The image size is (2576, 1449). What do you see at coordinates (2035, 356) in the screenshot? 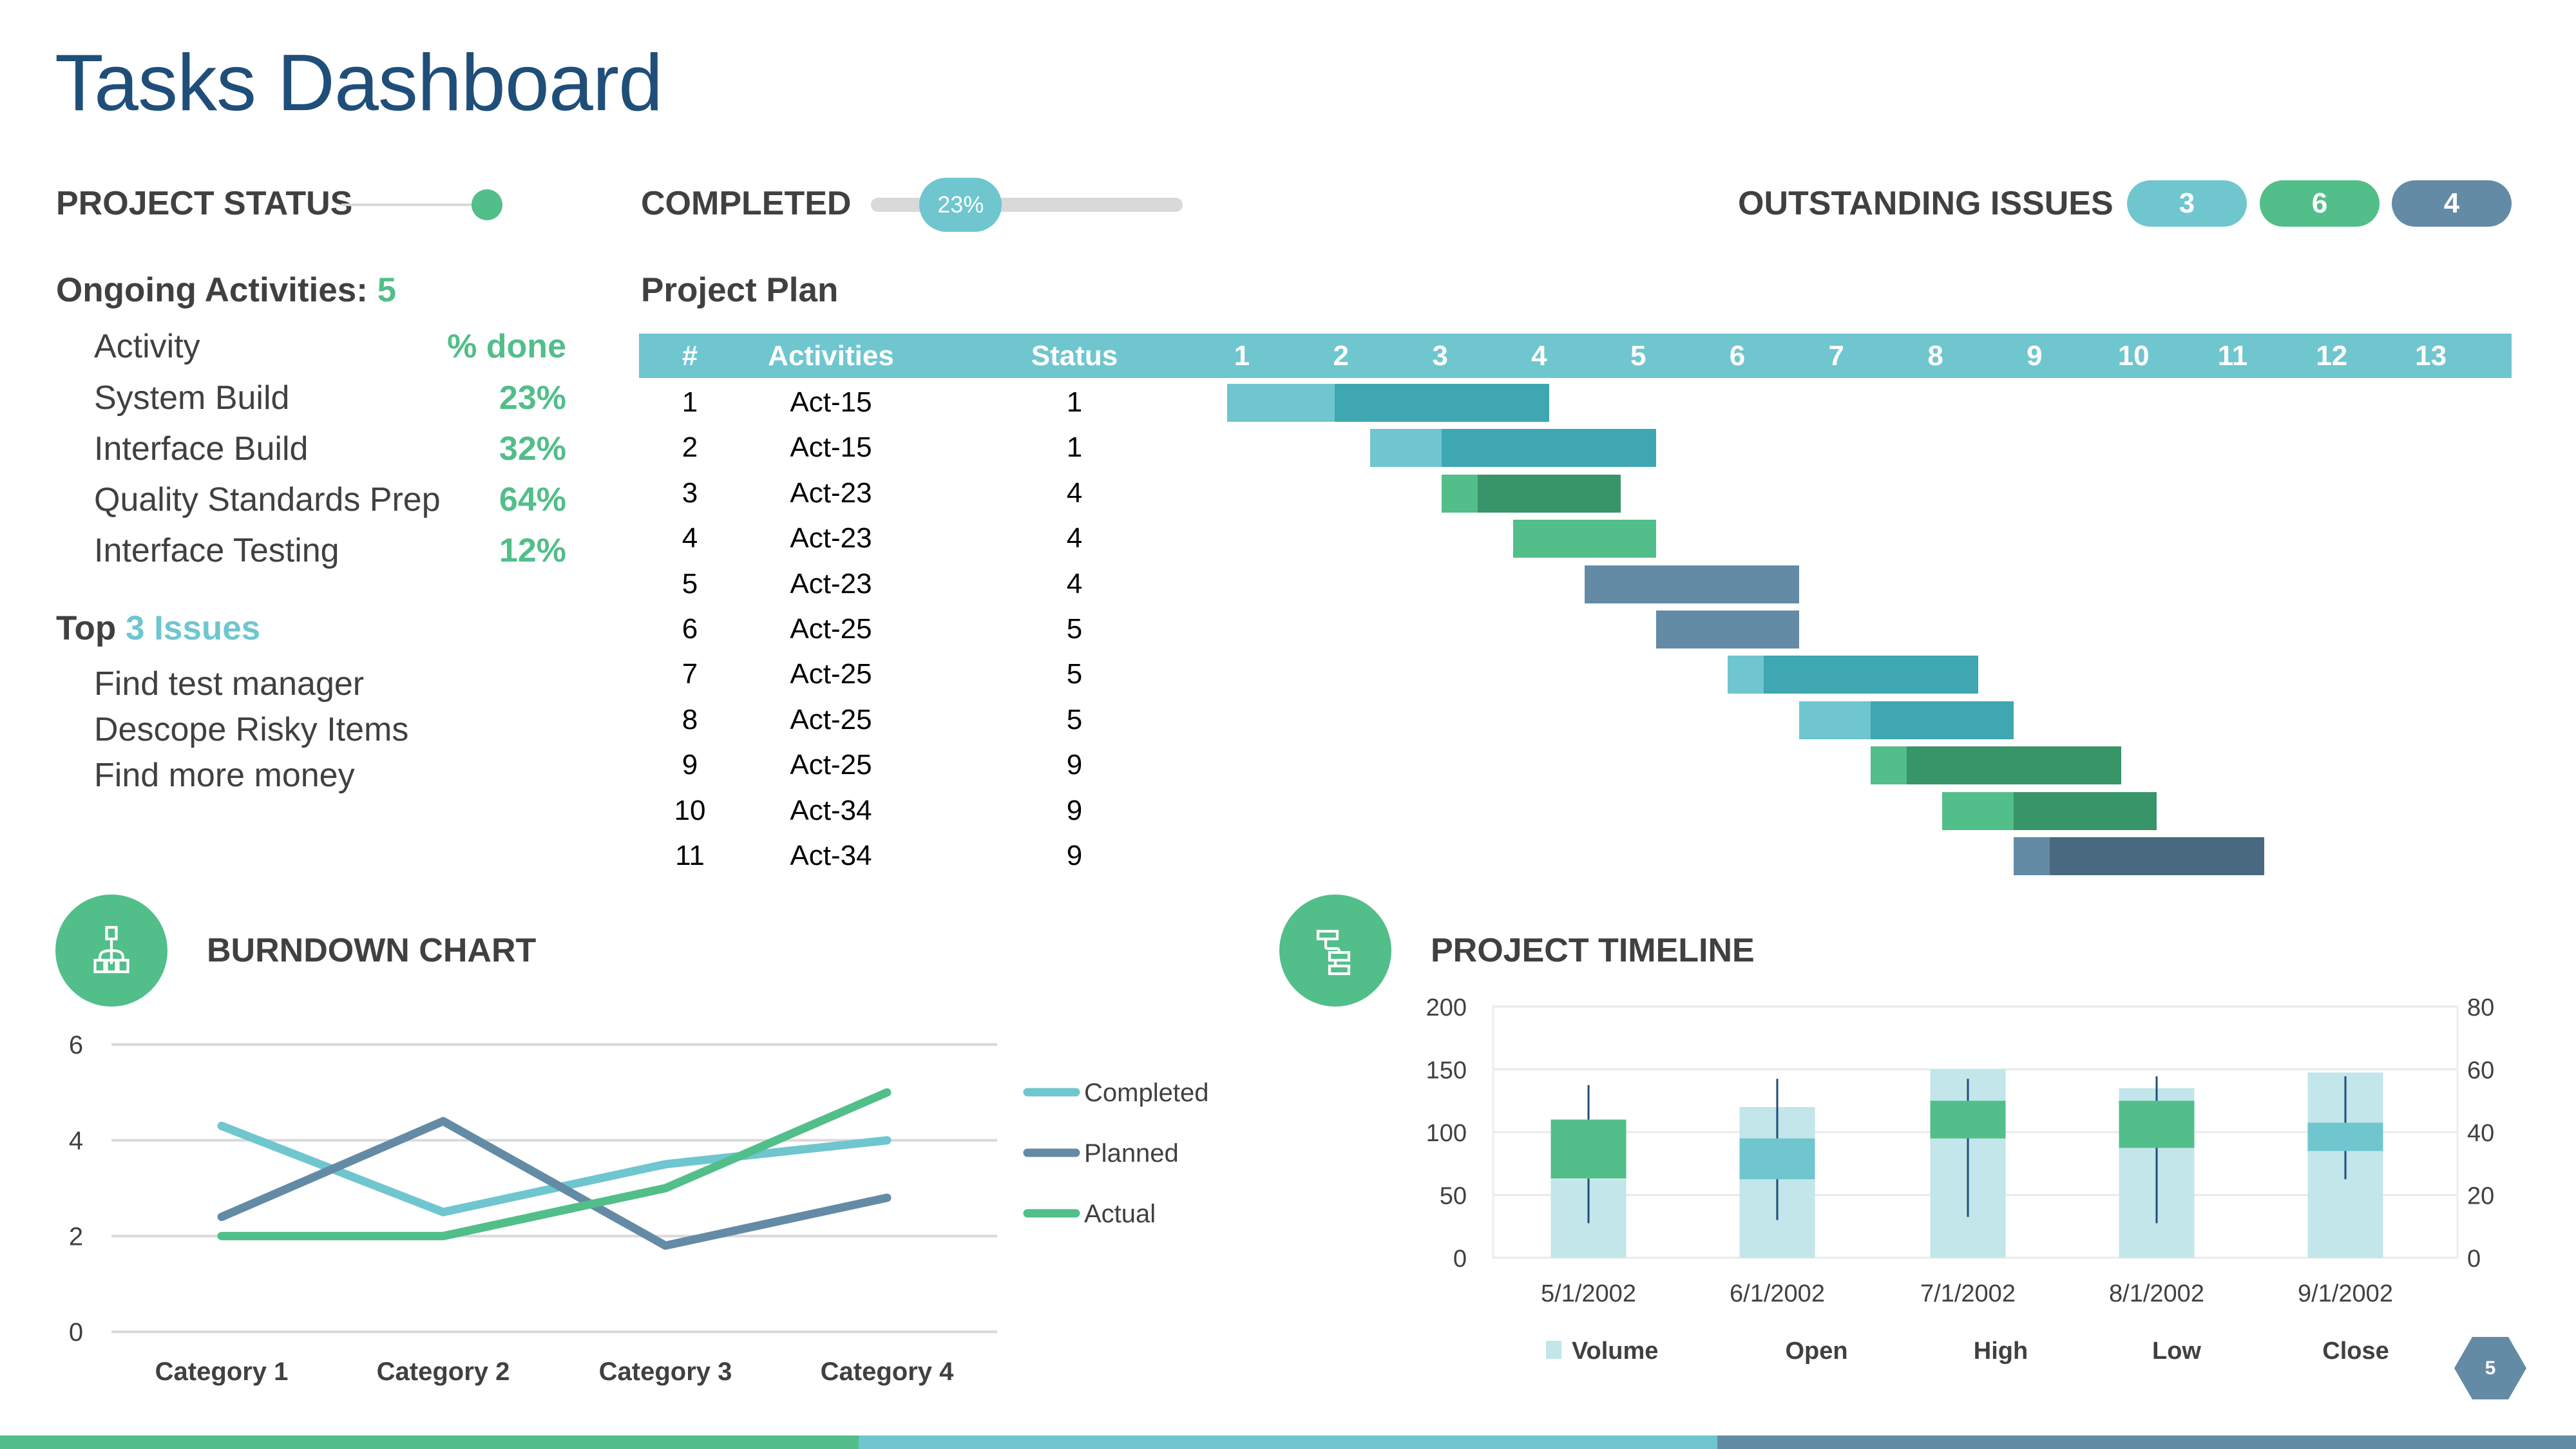
I see `gantt-week-9: 9` at bounding box center [2035, 356].